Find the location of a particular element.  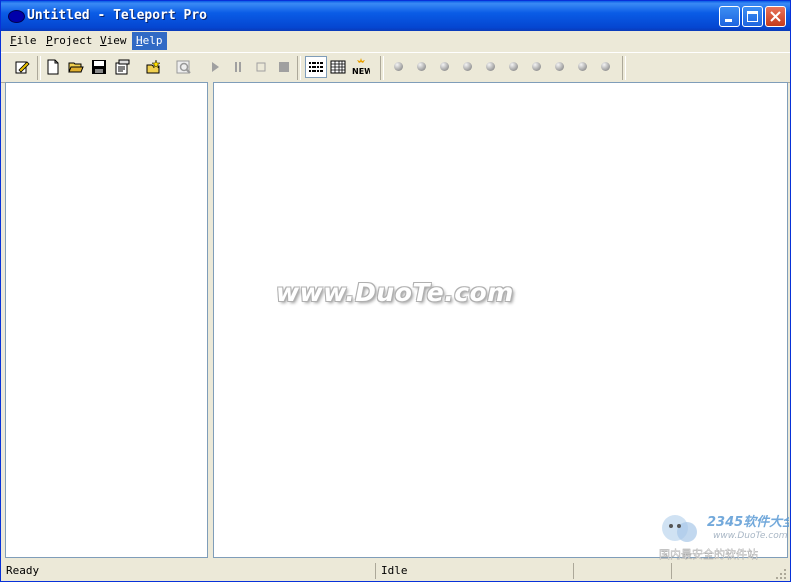

properties-icon is located at coordinates (122, 67).